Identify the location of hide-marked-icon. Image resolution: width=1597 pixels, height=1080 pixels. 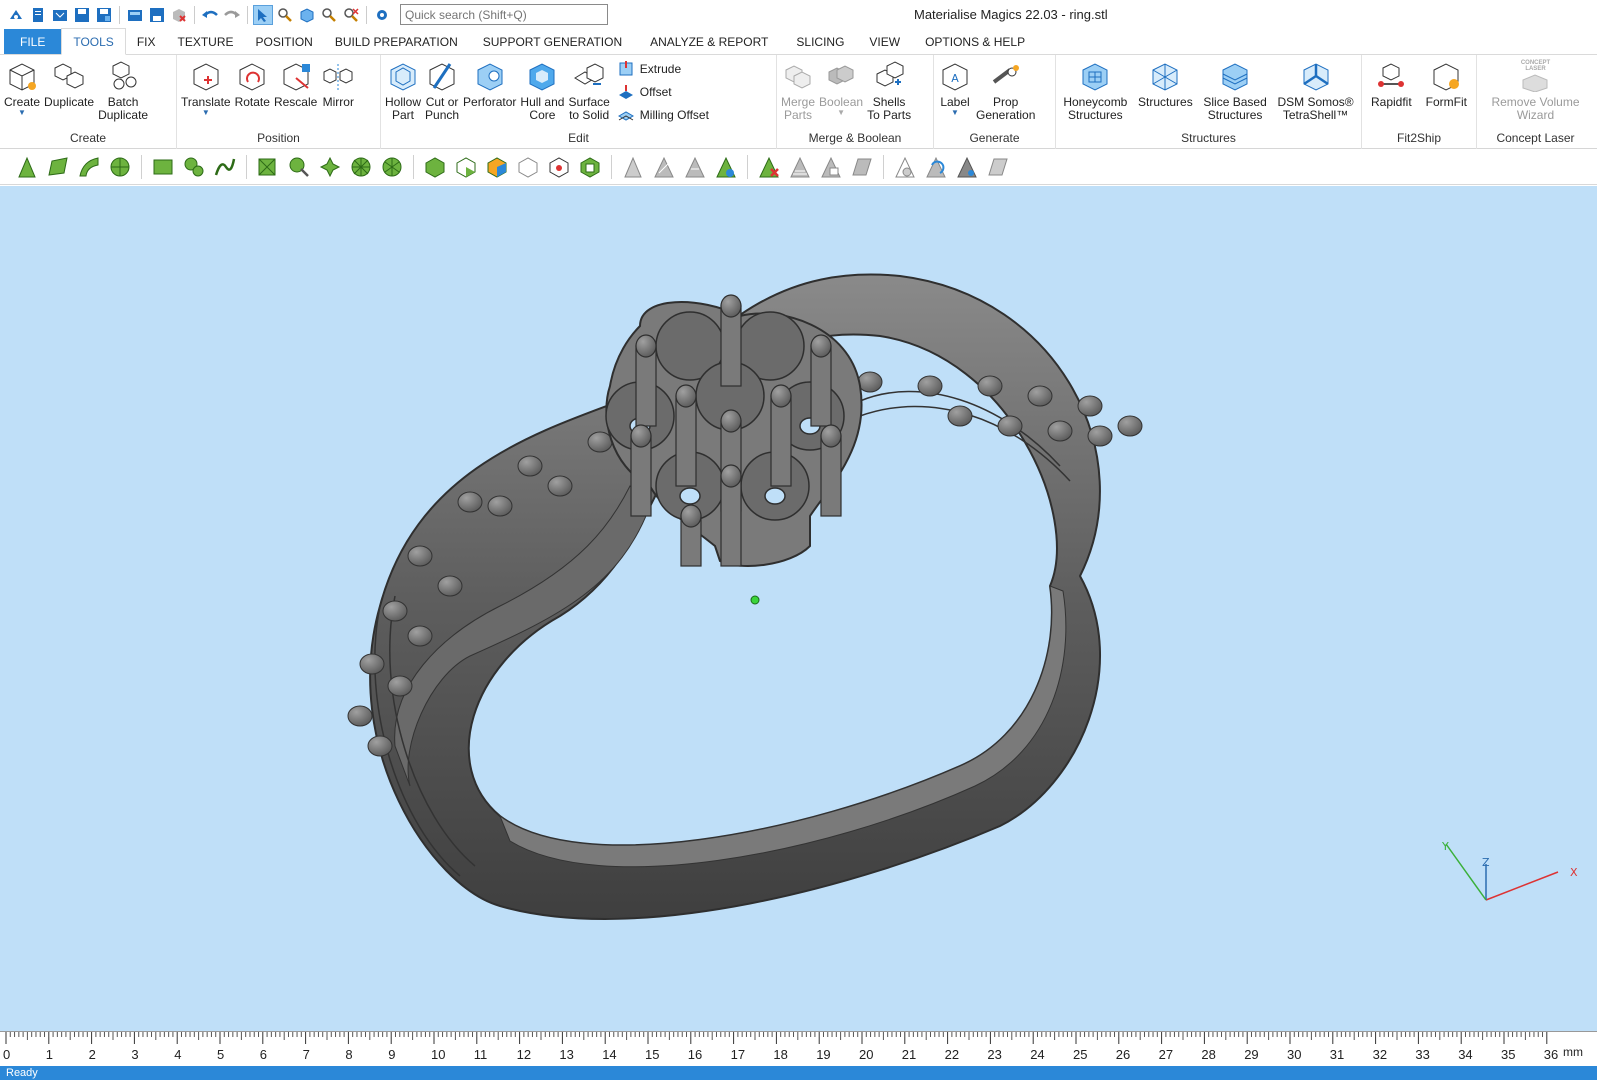
(800, 167).